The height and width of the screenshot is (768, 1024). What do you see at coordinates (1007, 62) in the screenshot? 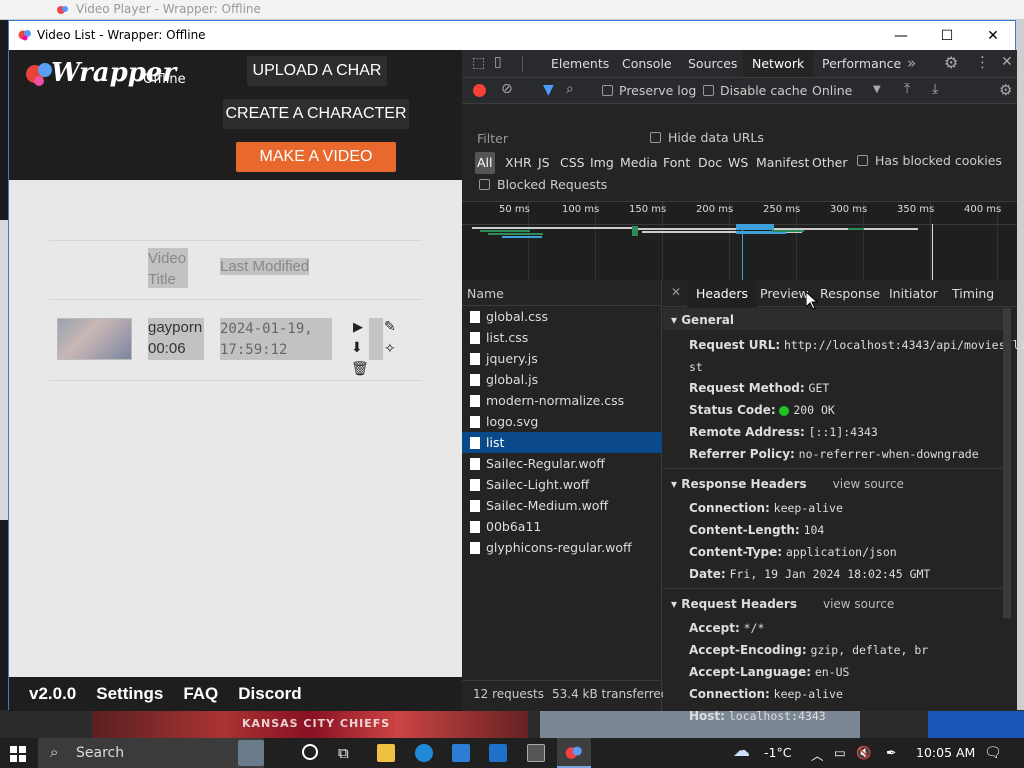
I see `close-devtools-icon: ✕` at bounding box center [1007, 62].